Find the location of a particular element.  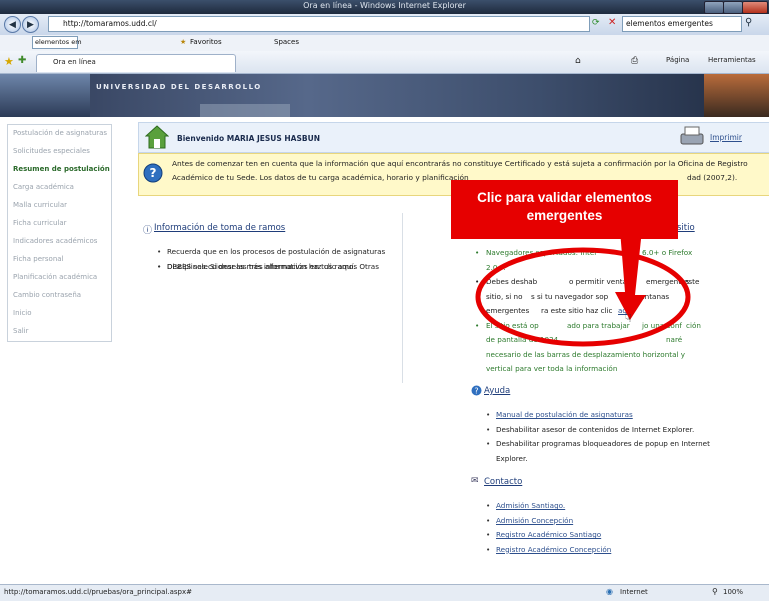

sidebar-item-resumen: Resumen de postulación is located at coordinates (61, 169).